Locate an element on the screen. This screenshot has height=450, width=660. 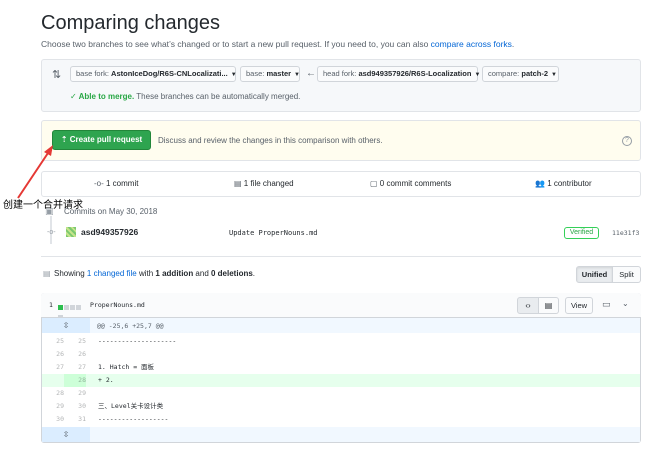
diff-line: 26 26 is located at coordinates (71, 354).